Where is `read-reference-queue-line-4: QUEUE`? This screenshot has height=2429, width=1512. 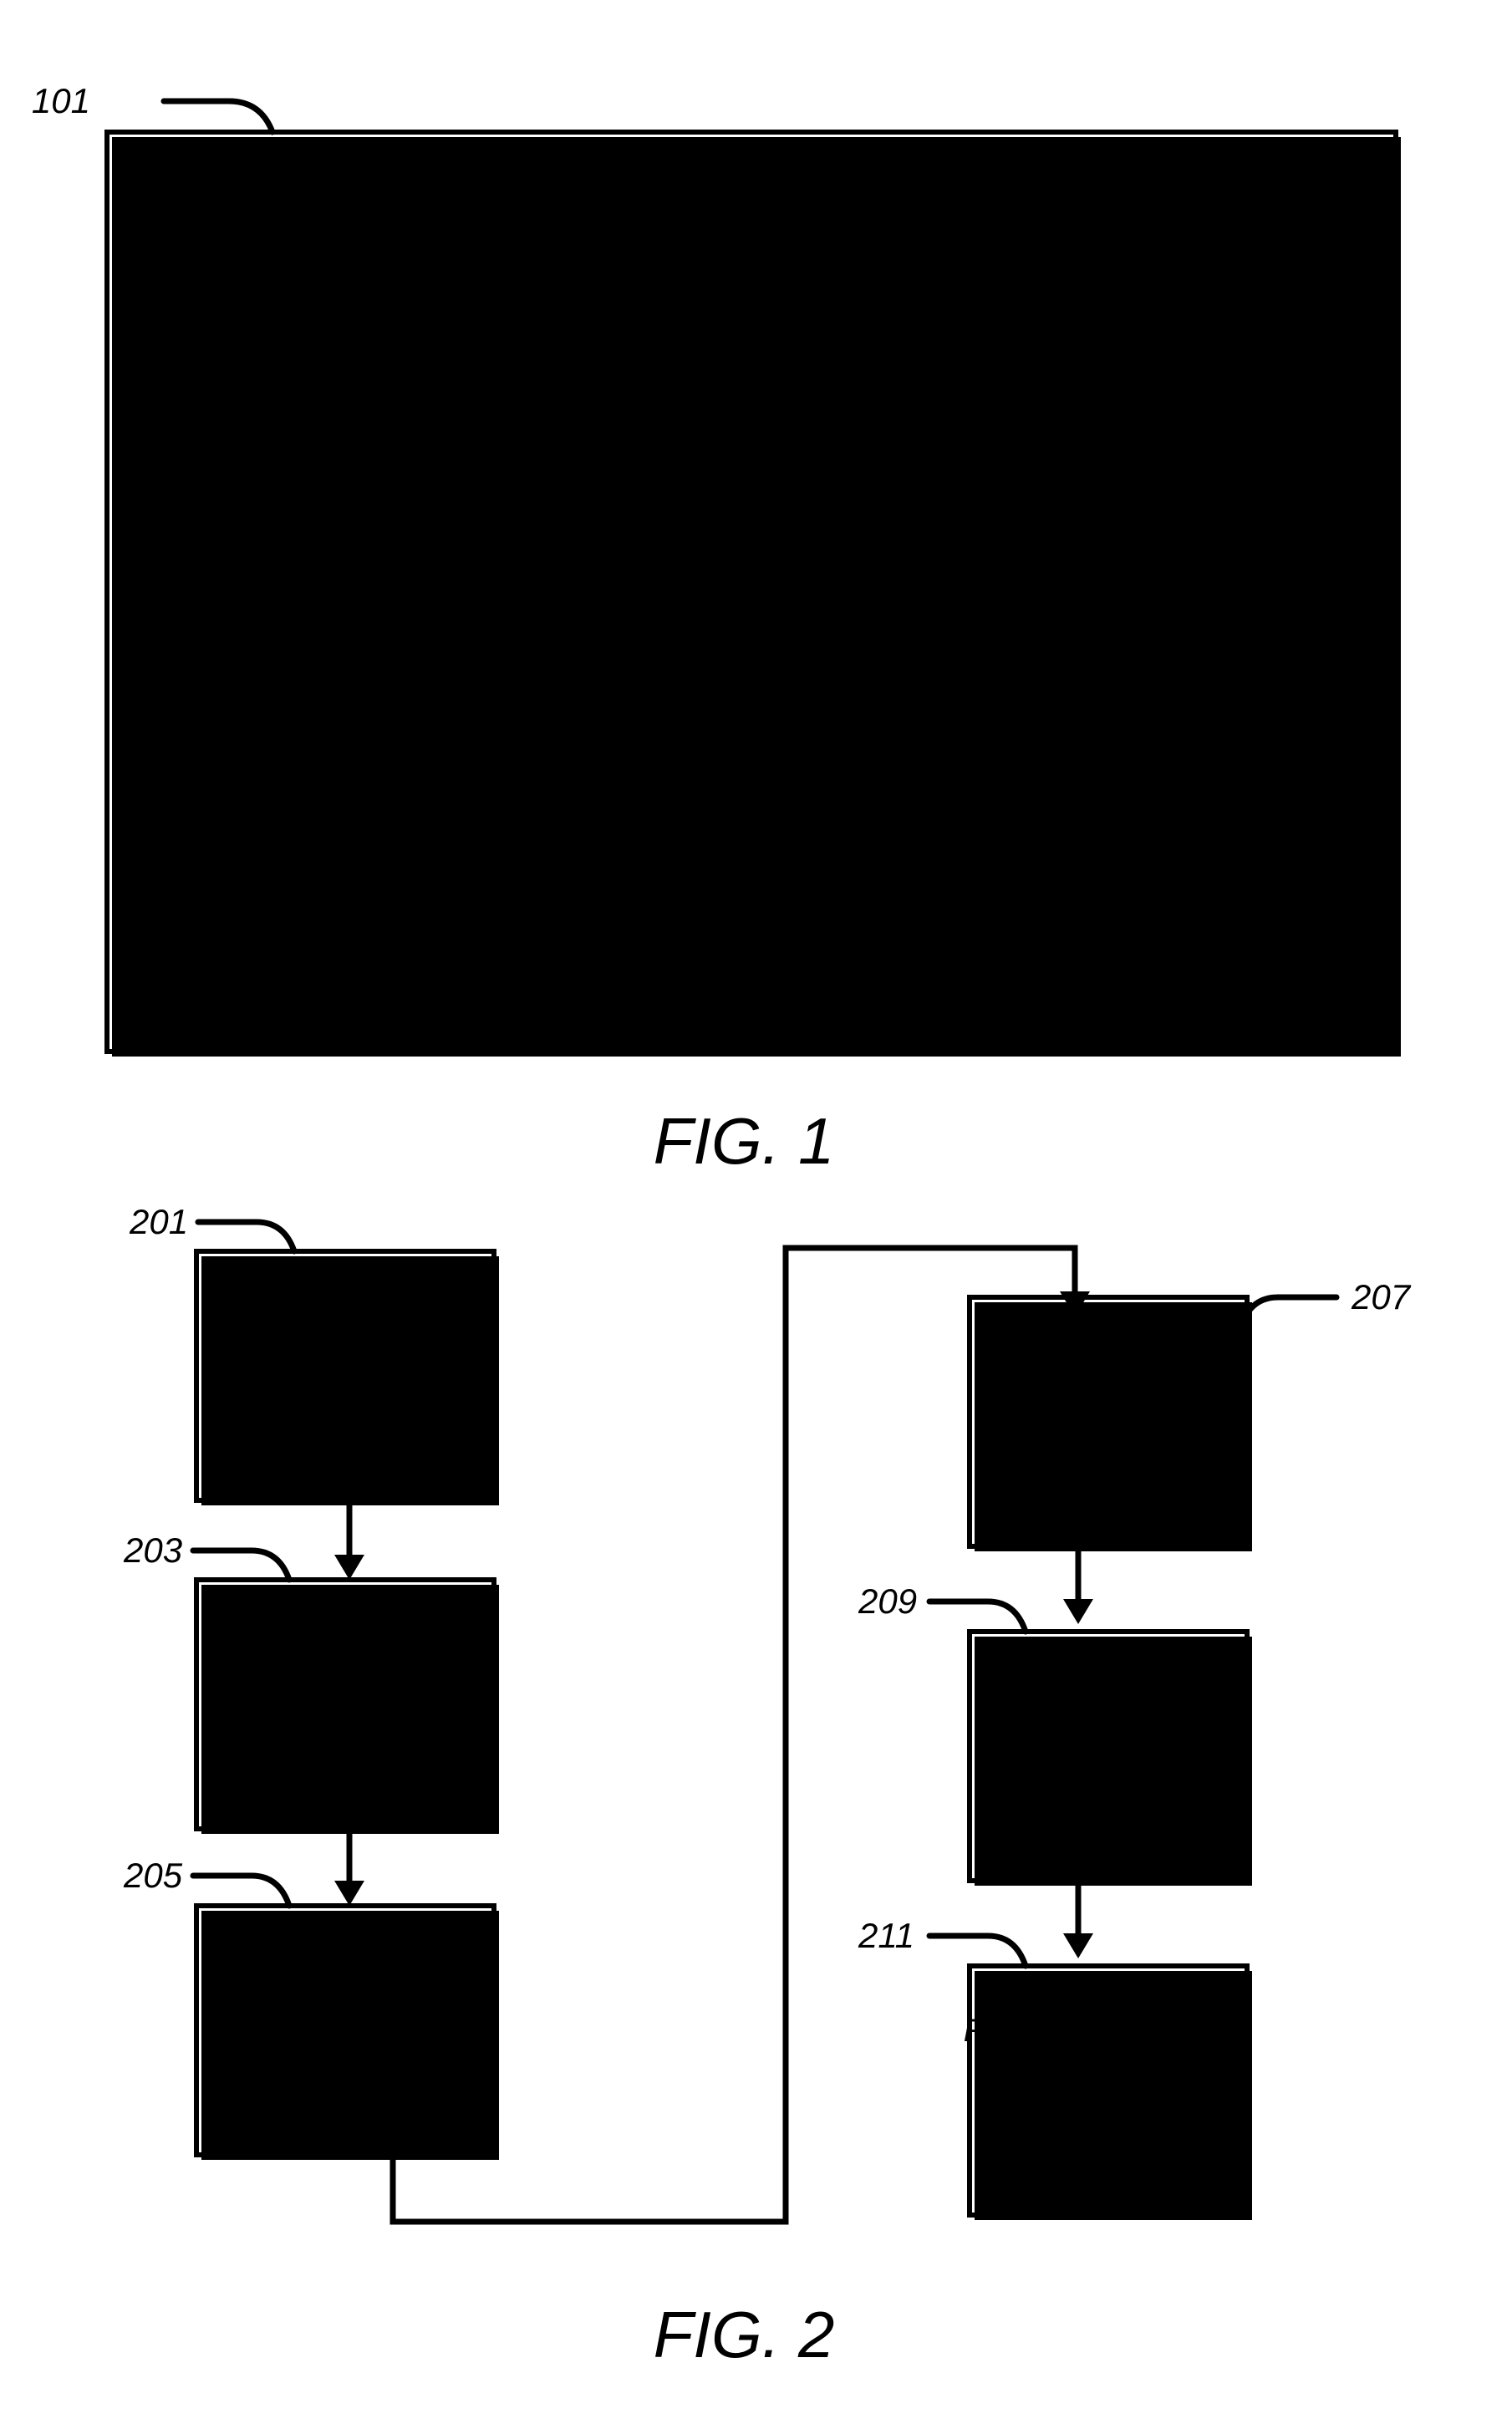
read-reference-queue-line-4: QUEUE is located at coordinates (1110, 1823).